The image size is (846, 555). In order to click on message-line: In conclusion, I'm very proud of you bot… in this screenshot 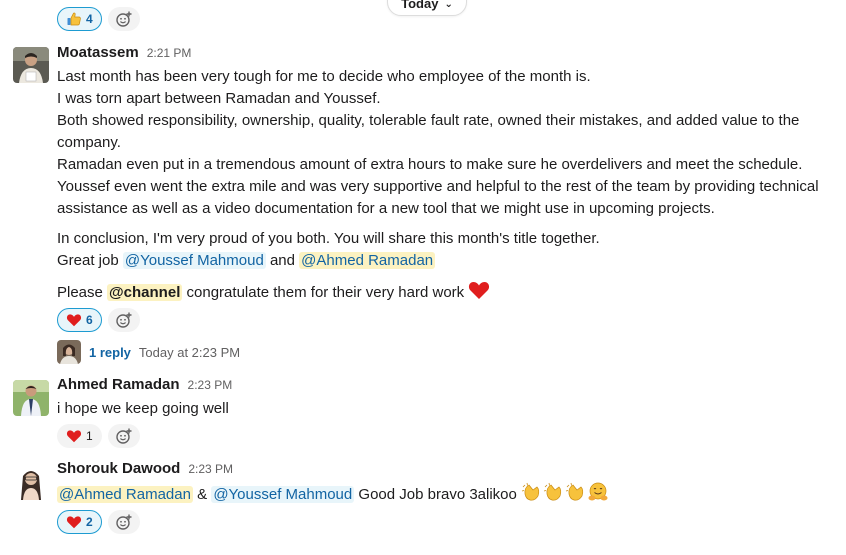, I will do `click(328, 238)`.